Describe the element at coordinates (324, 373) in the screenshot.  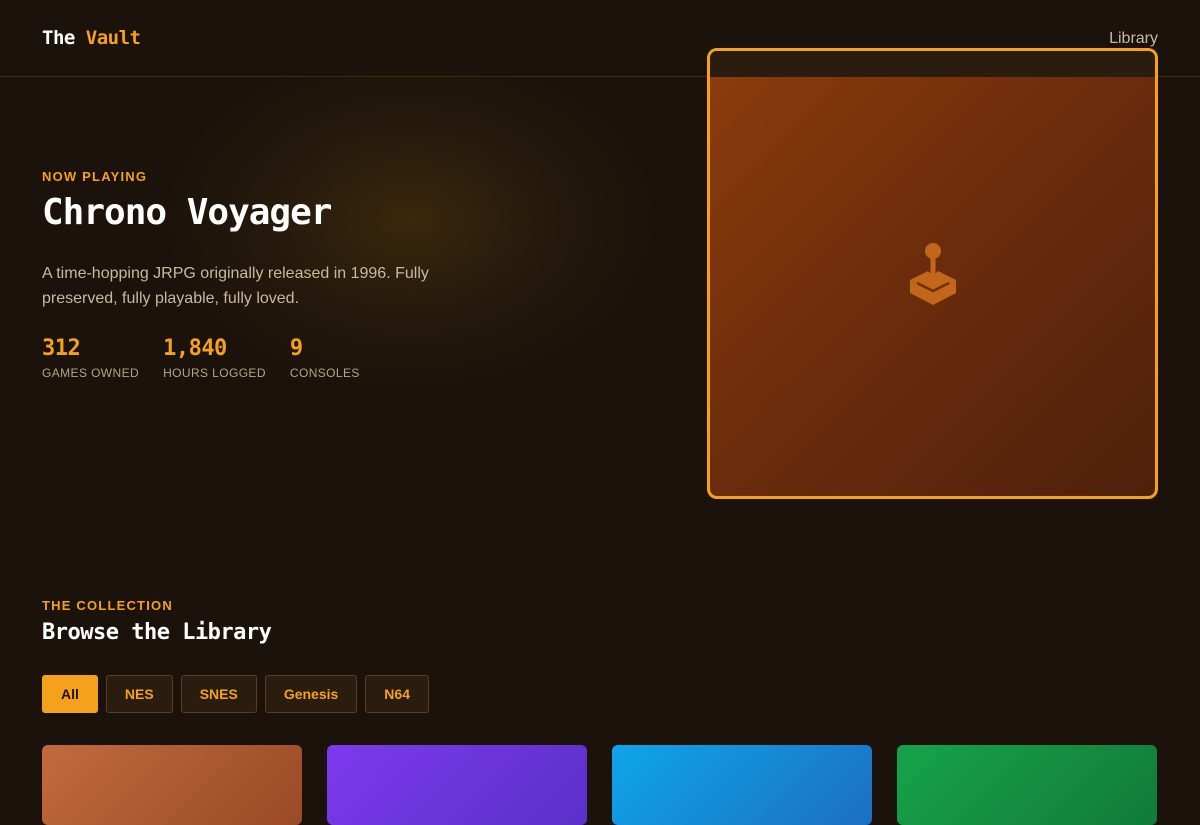
I see `stat-label: CONSOLES` at that location.